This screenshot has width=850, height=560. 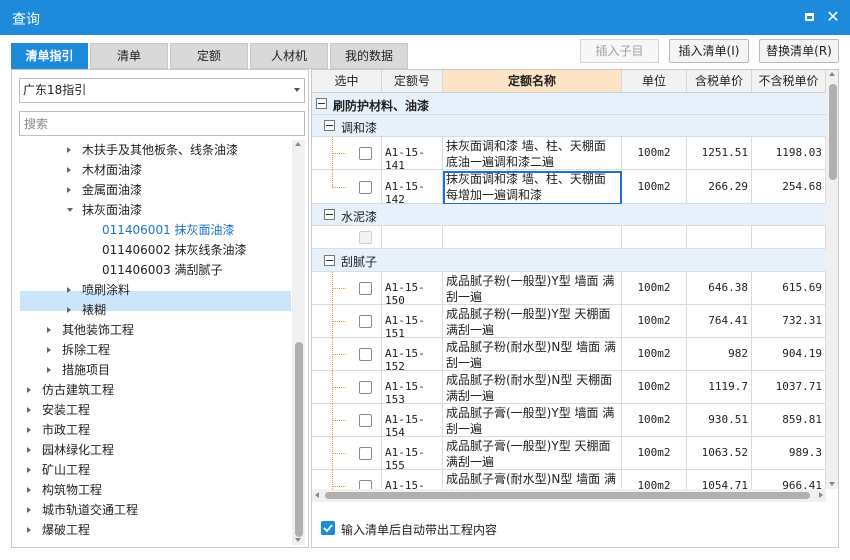 I want to click on quota-code: A1-15-152, so click(x=405, y=360).